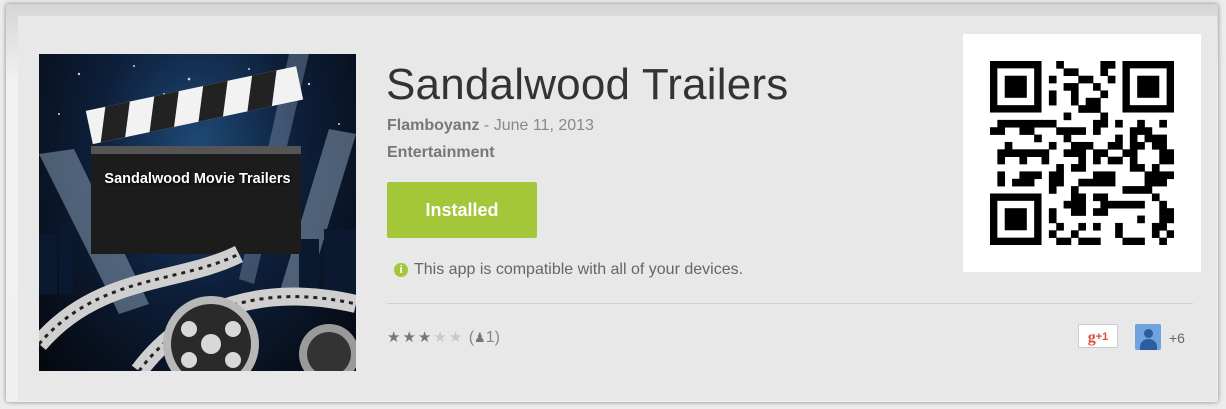  What do you see at coordinates (790, 303) in the screenshot?
I see `divider` at bounding box center [790, 303].